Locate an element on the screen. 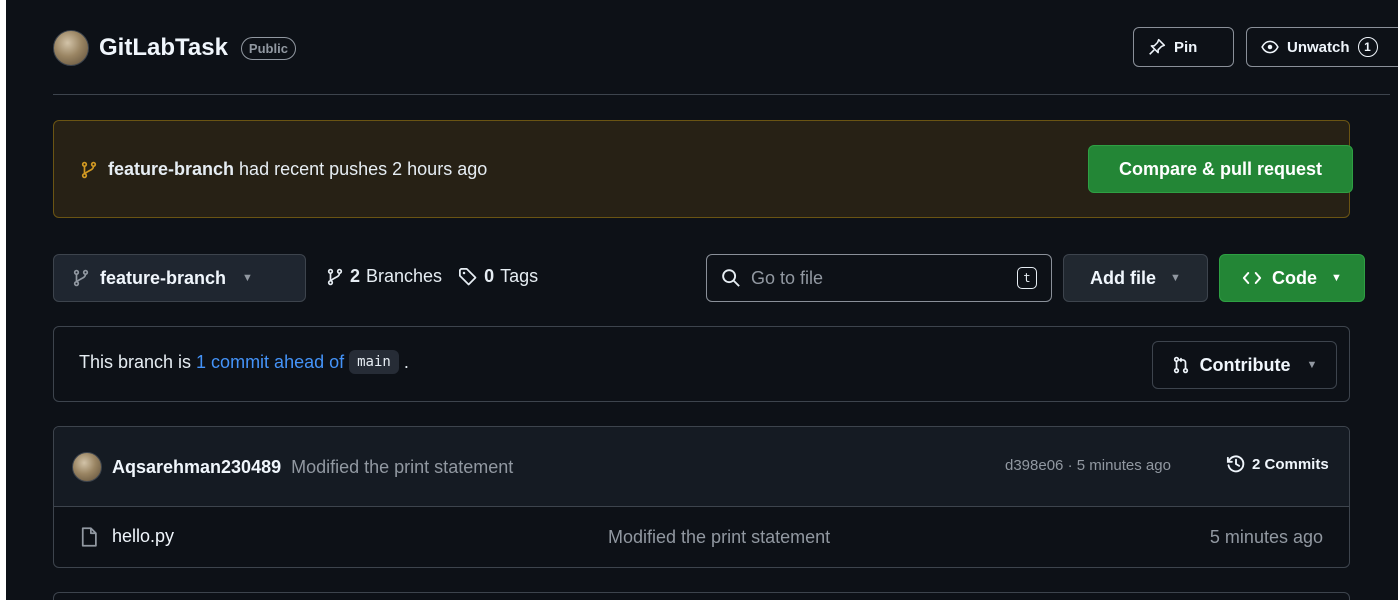 This screenshot has height=600, width=1398. tags-count: 0 is located at coordinates (489, 276).